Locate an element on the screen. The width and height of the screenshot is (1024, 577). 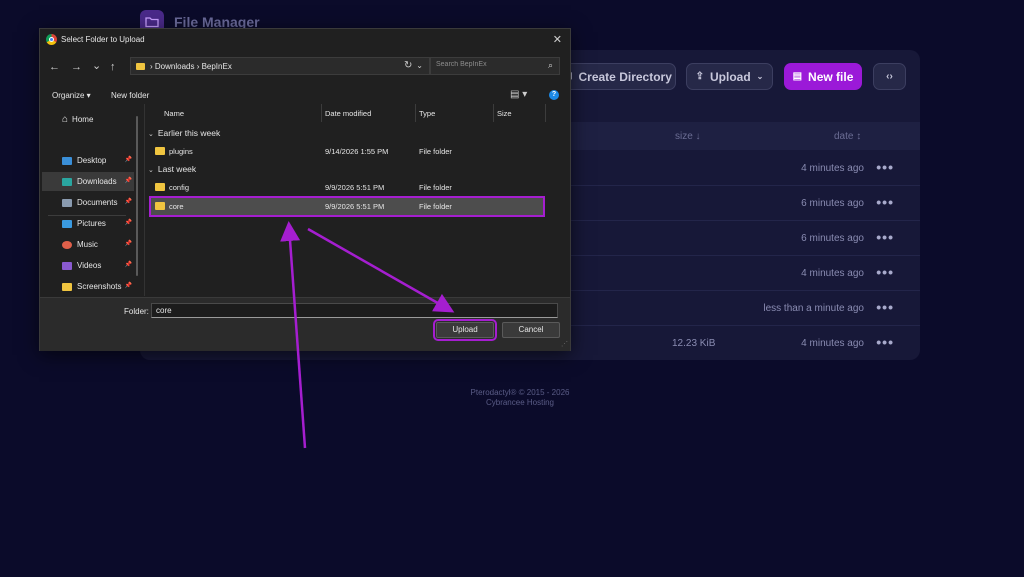
file-date: 9/14/2026 1:55 PM is located at coordinates (357, 151).